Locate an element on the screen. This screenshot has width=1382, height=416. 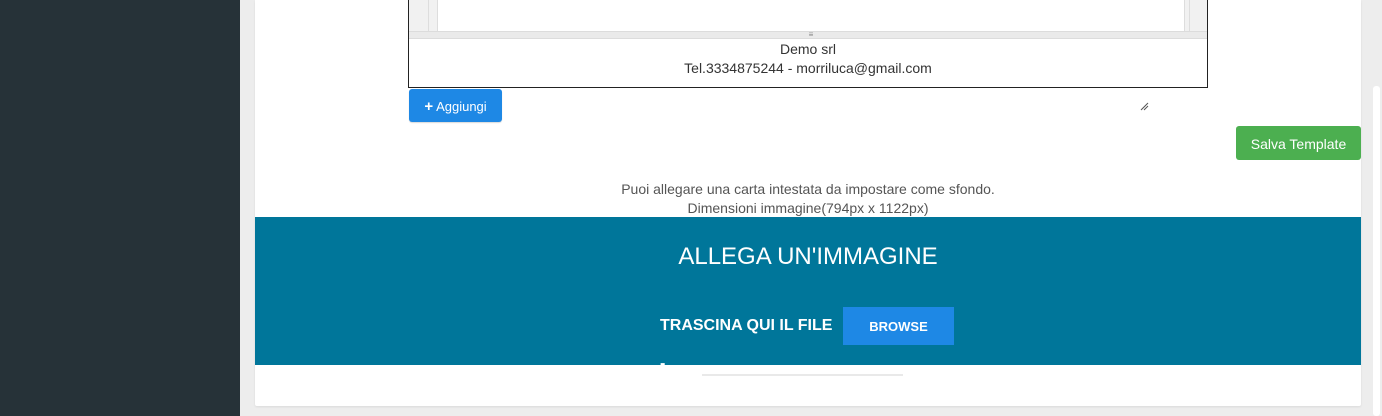
textarea-resize-icon is located at coordinates (1144, 106).